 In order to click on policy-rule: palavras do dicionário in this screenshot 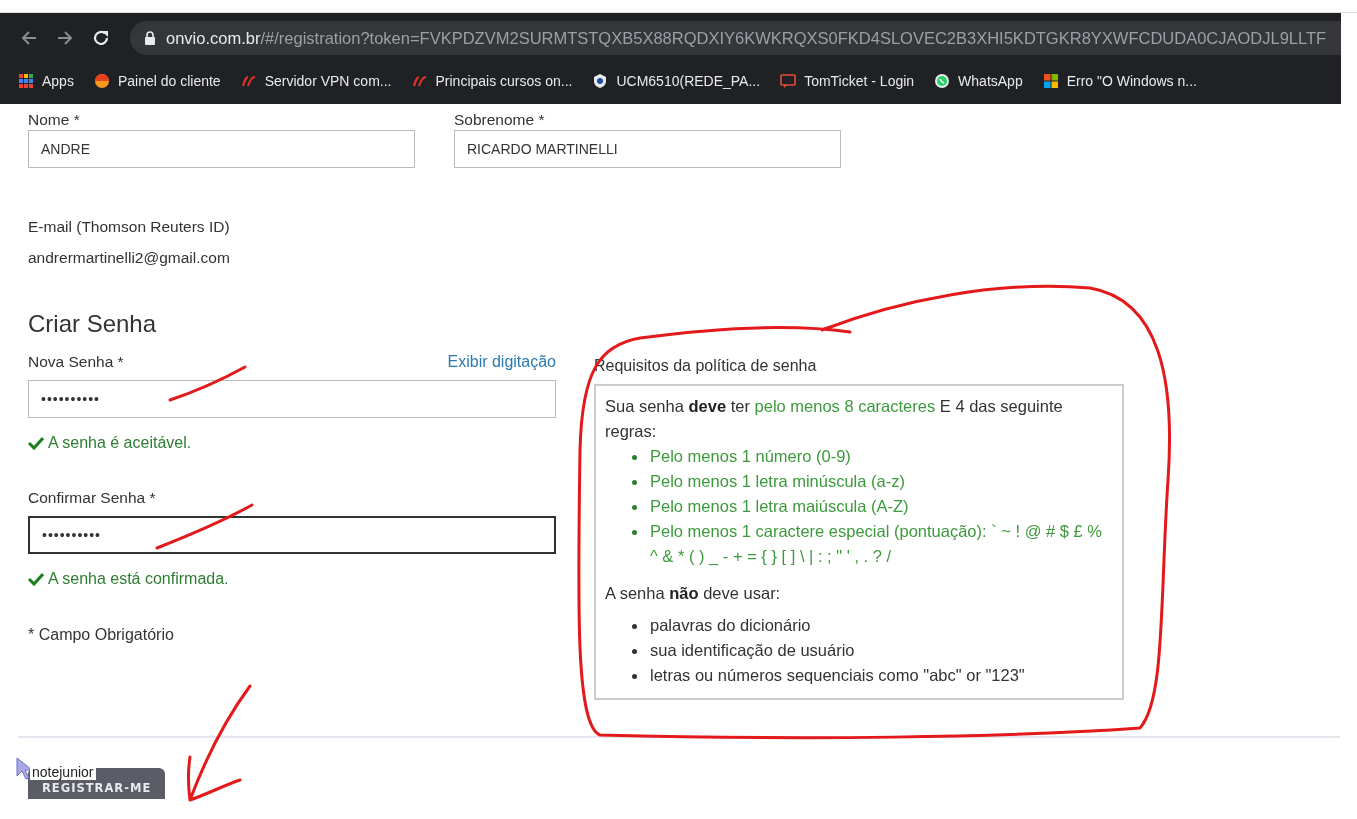, I will do `click(731, 625)`.